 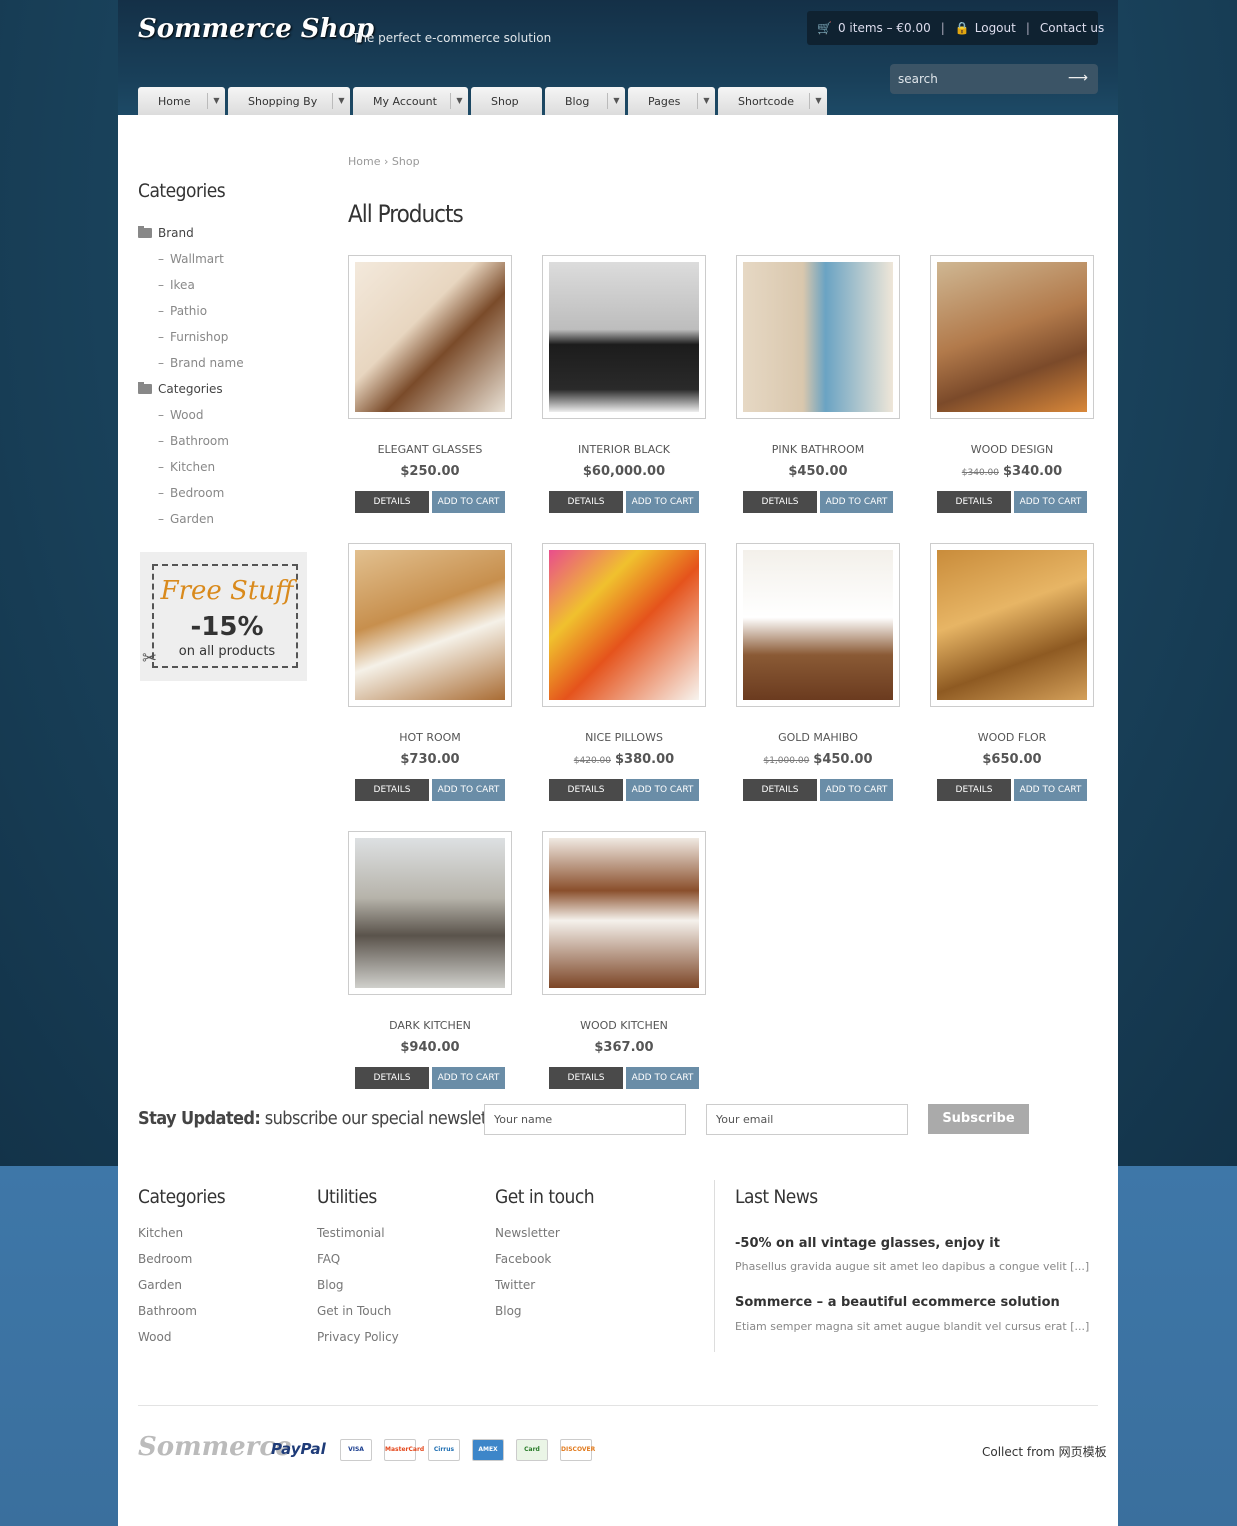 What do you see at coordinates (1072, 28) in the screenshot?
I see `contact-link: Contact us` at bounding box center [1072, 28].